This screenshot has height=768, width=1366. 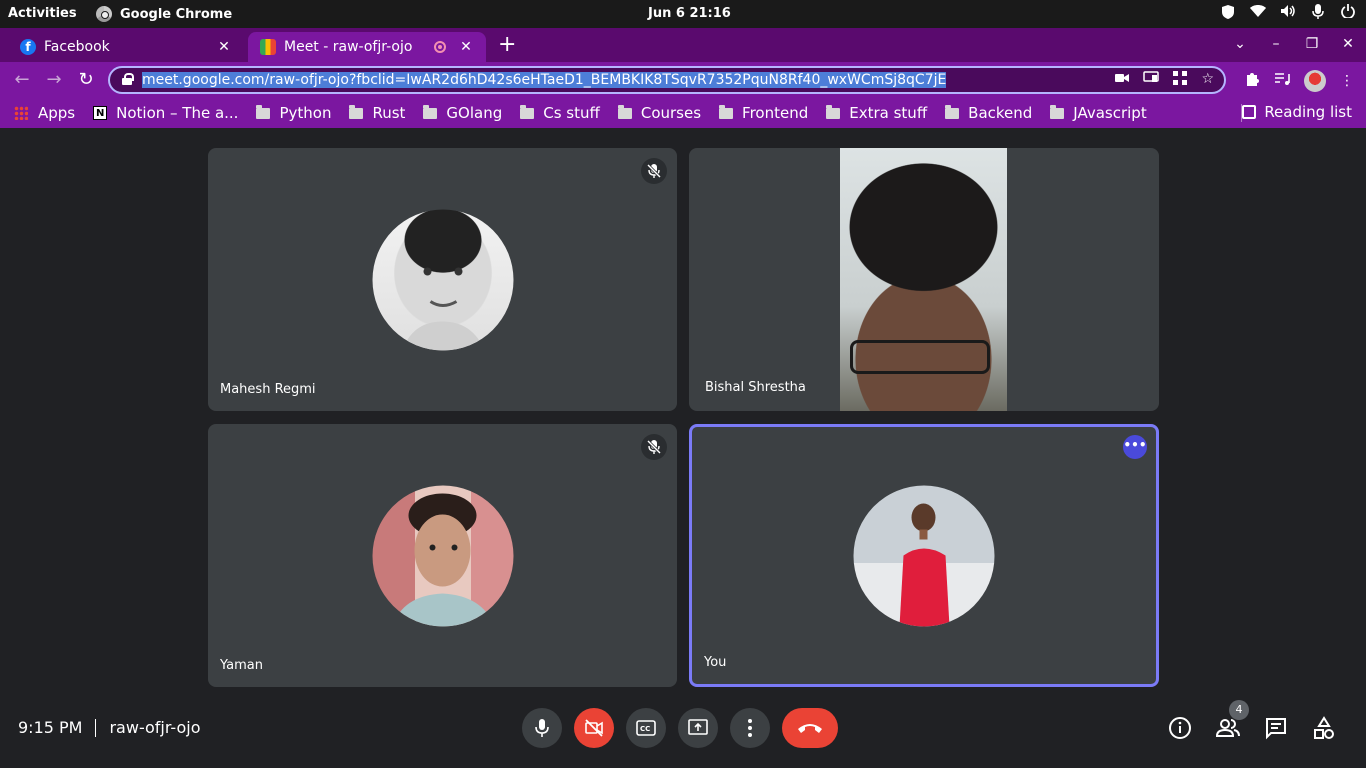 I want to click on microphone-button, so click(x=542, y=728).